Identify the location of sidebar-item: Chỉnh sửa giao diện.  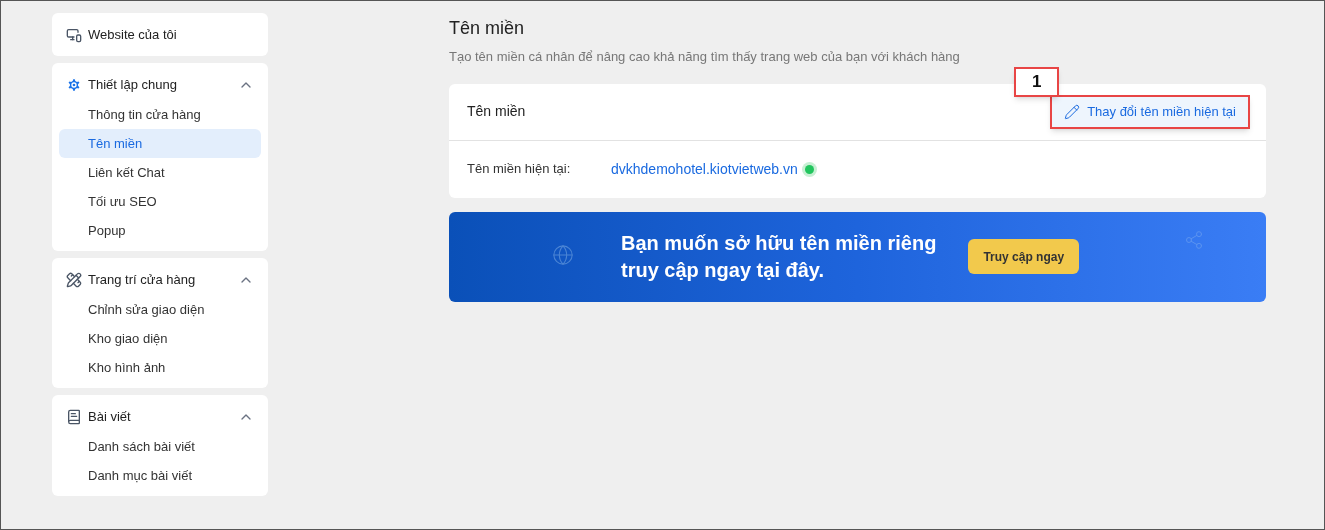
(160, 309).